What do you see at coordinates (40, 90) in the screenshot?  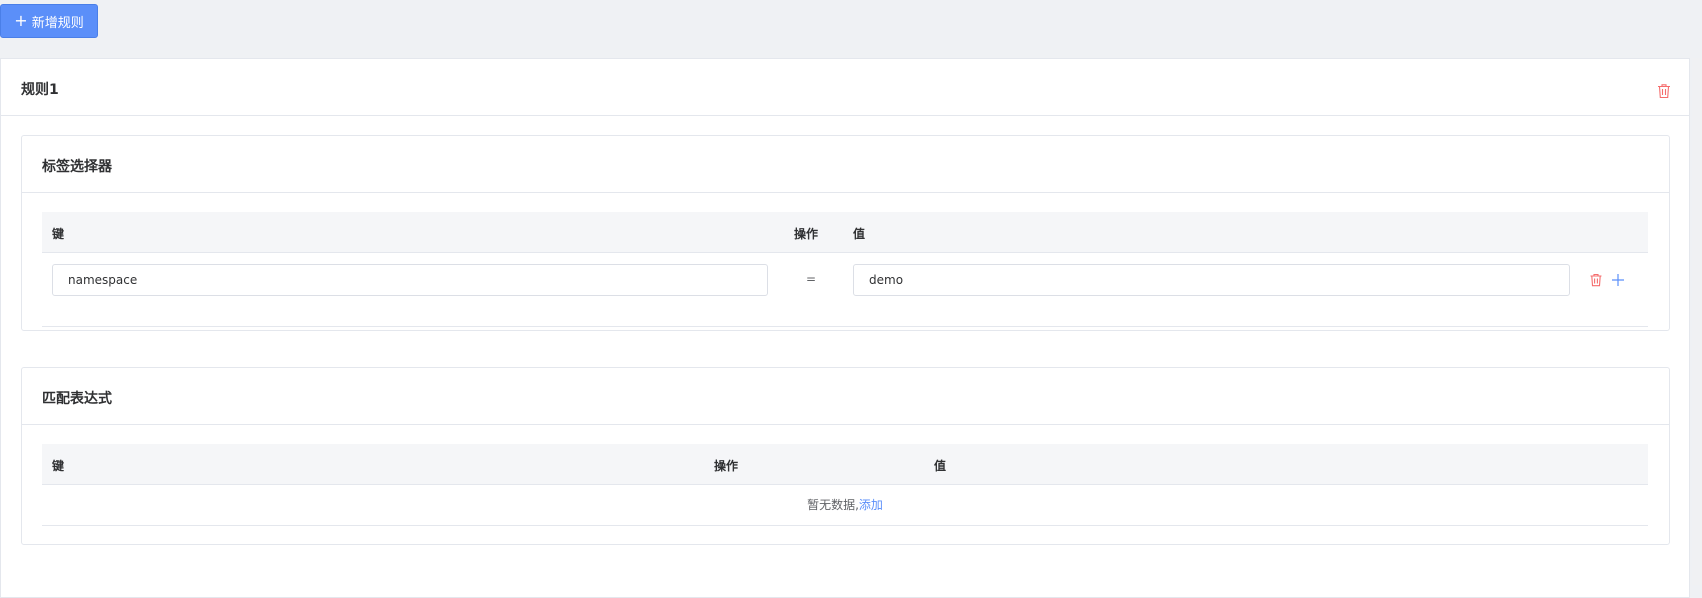 I see `rule-title: 规则1` at bounding box center [40, 90].